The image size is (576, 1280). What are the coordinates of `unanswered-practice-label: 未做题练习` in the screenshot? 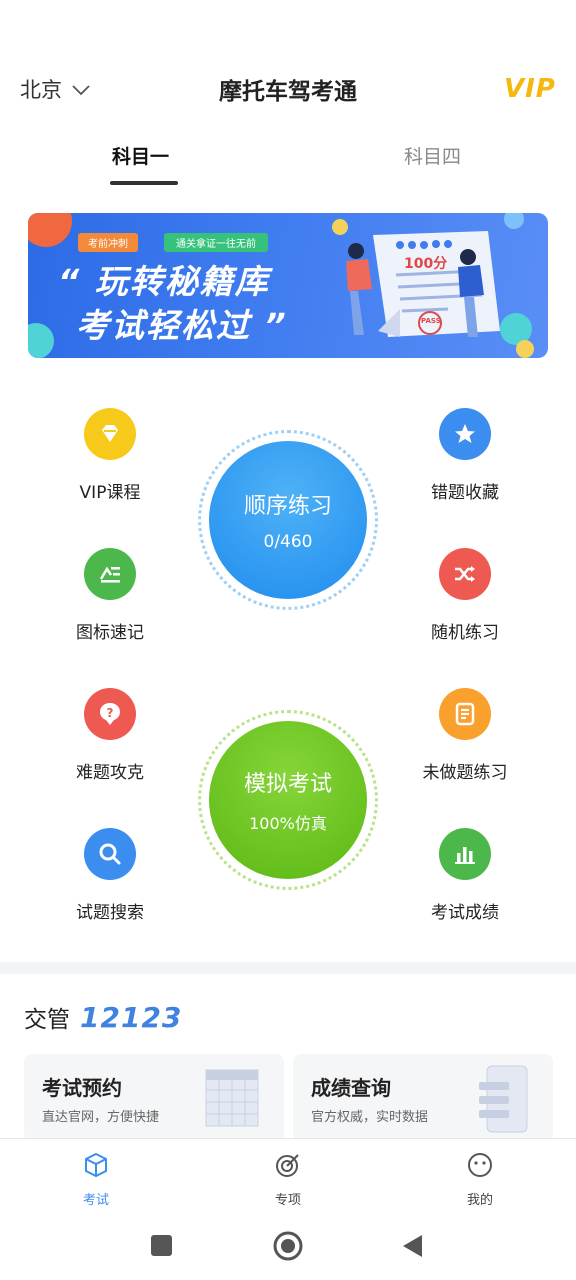 It's located at (465, 773).